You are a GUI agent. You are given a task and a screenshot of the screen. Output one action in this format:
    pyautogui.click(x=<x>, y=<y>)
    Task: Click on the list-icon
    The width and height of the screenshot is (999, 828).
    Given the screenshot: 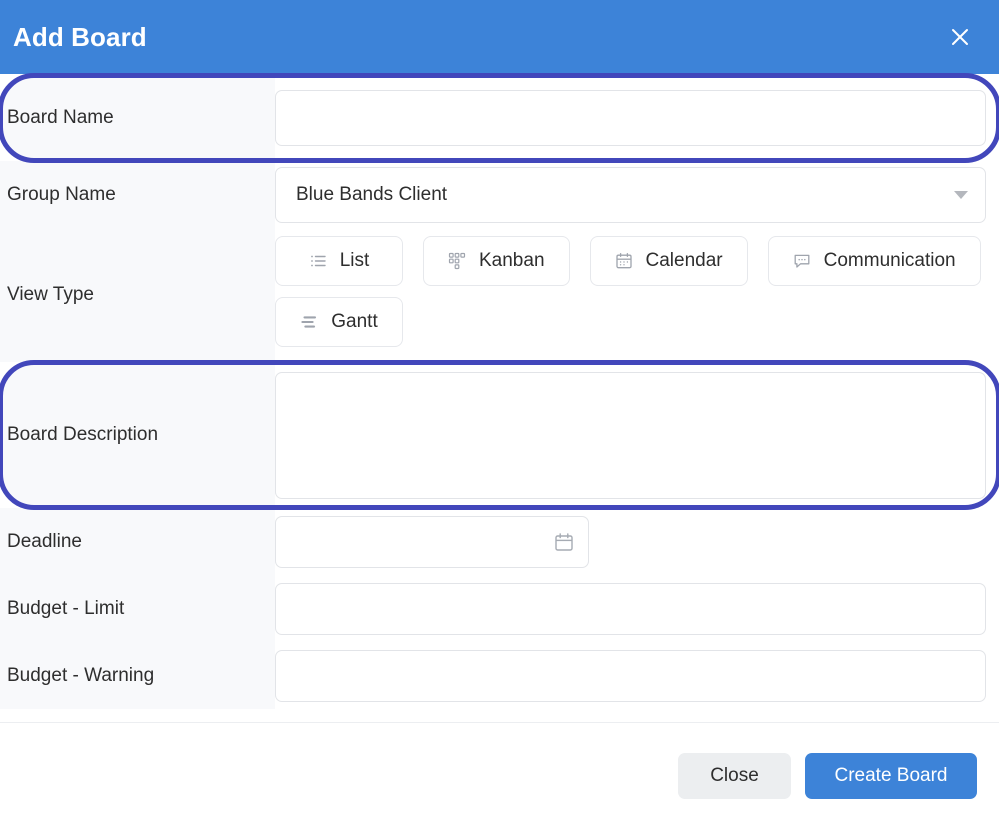 What is the action you would take?
    pyautogui.click(x=318, y=261)
    